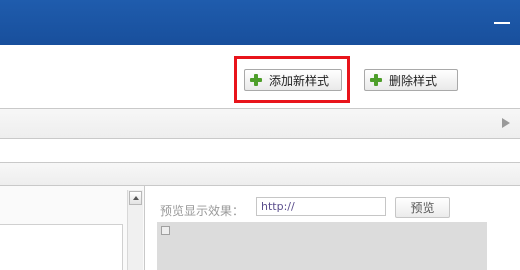 Image resolution: width=520 pixels, height=270 pixels. What do you see at coordinates (260, 123) in the screenshot?
I see `section-header` at bounding box center [260, 123].